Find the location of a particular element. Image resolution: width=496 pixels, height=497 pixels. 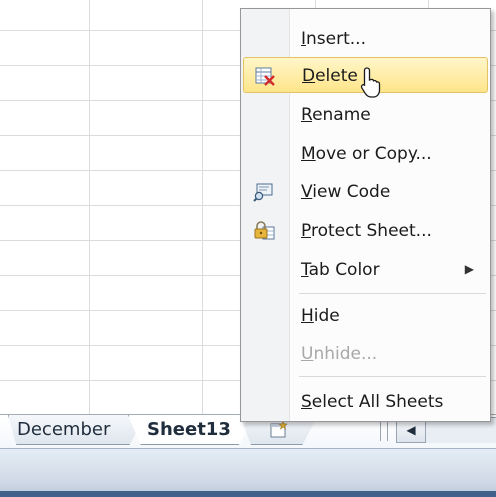

status-bar is located at coordinates (248, 472).